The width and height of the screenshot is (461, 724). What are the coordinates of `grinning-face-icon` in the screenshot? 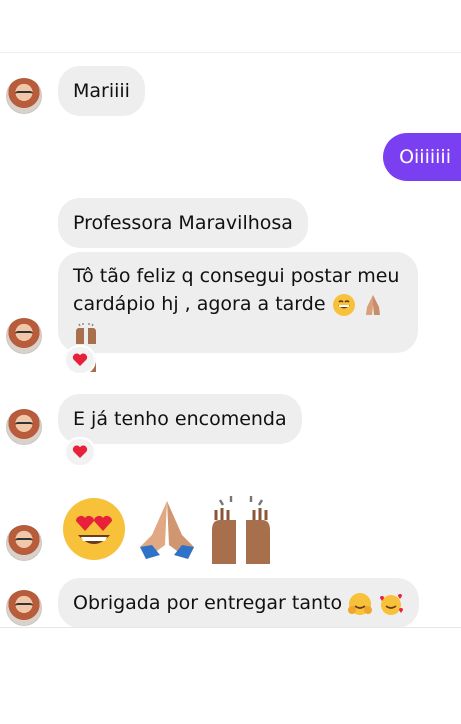 It's located at (343, 304).